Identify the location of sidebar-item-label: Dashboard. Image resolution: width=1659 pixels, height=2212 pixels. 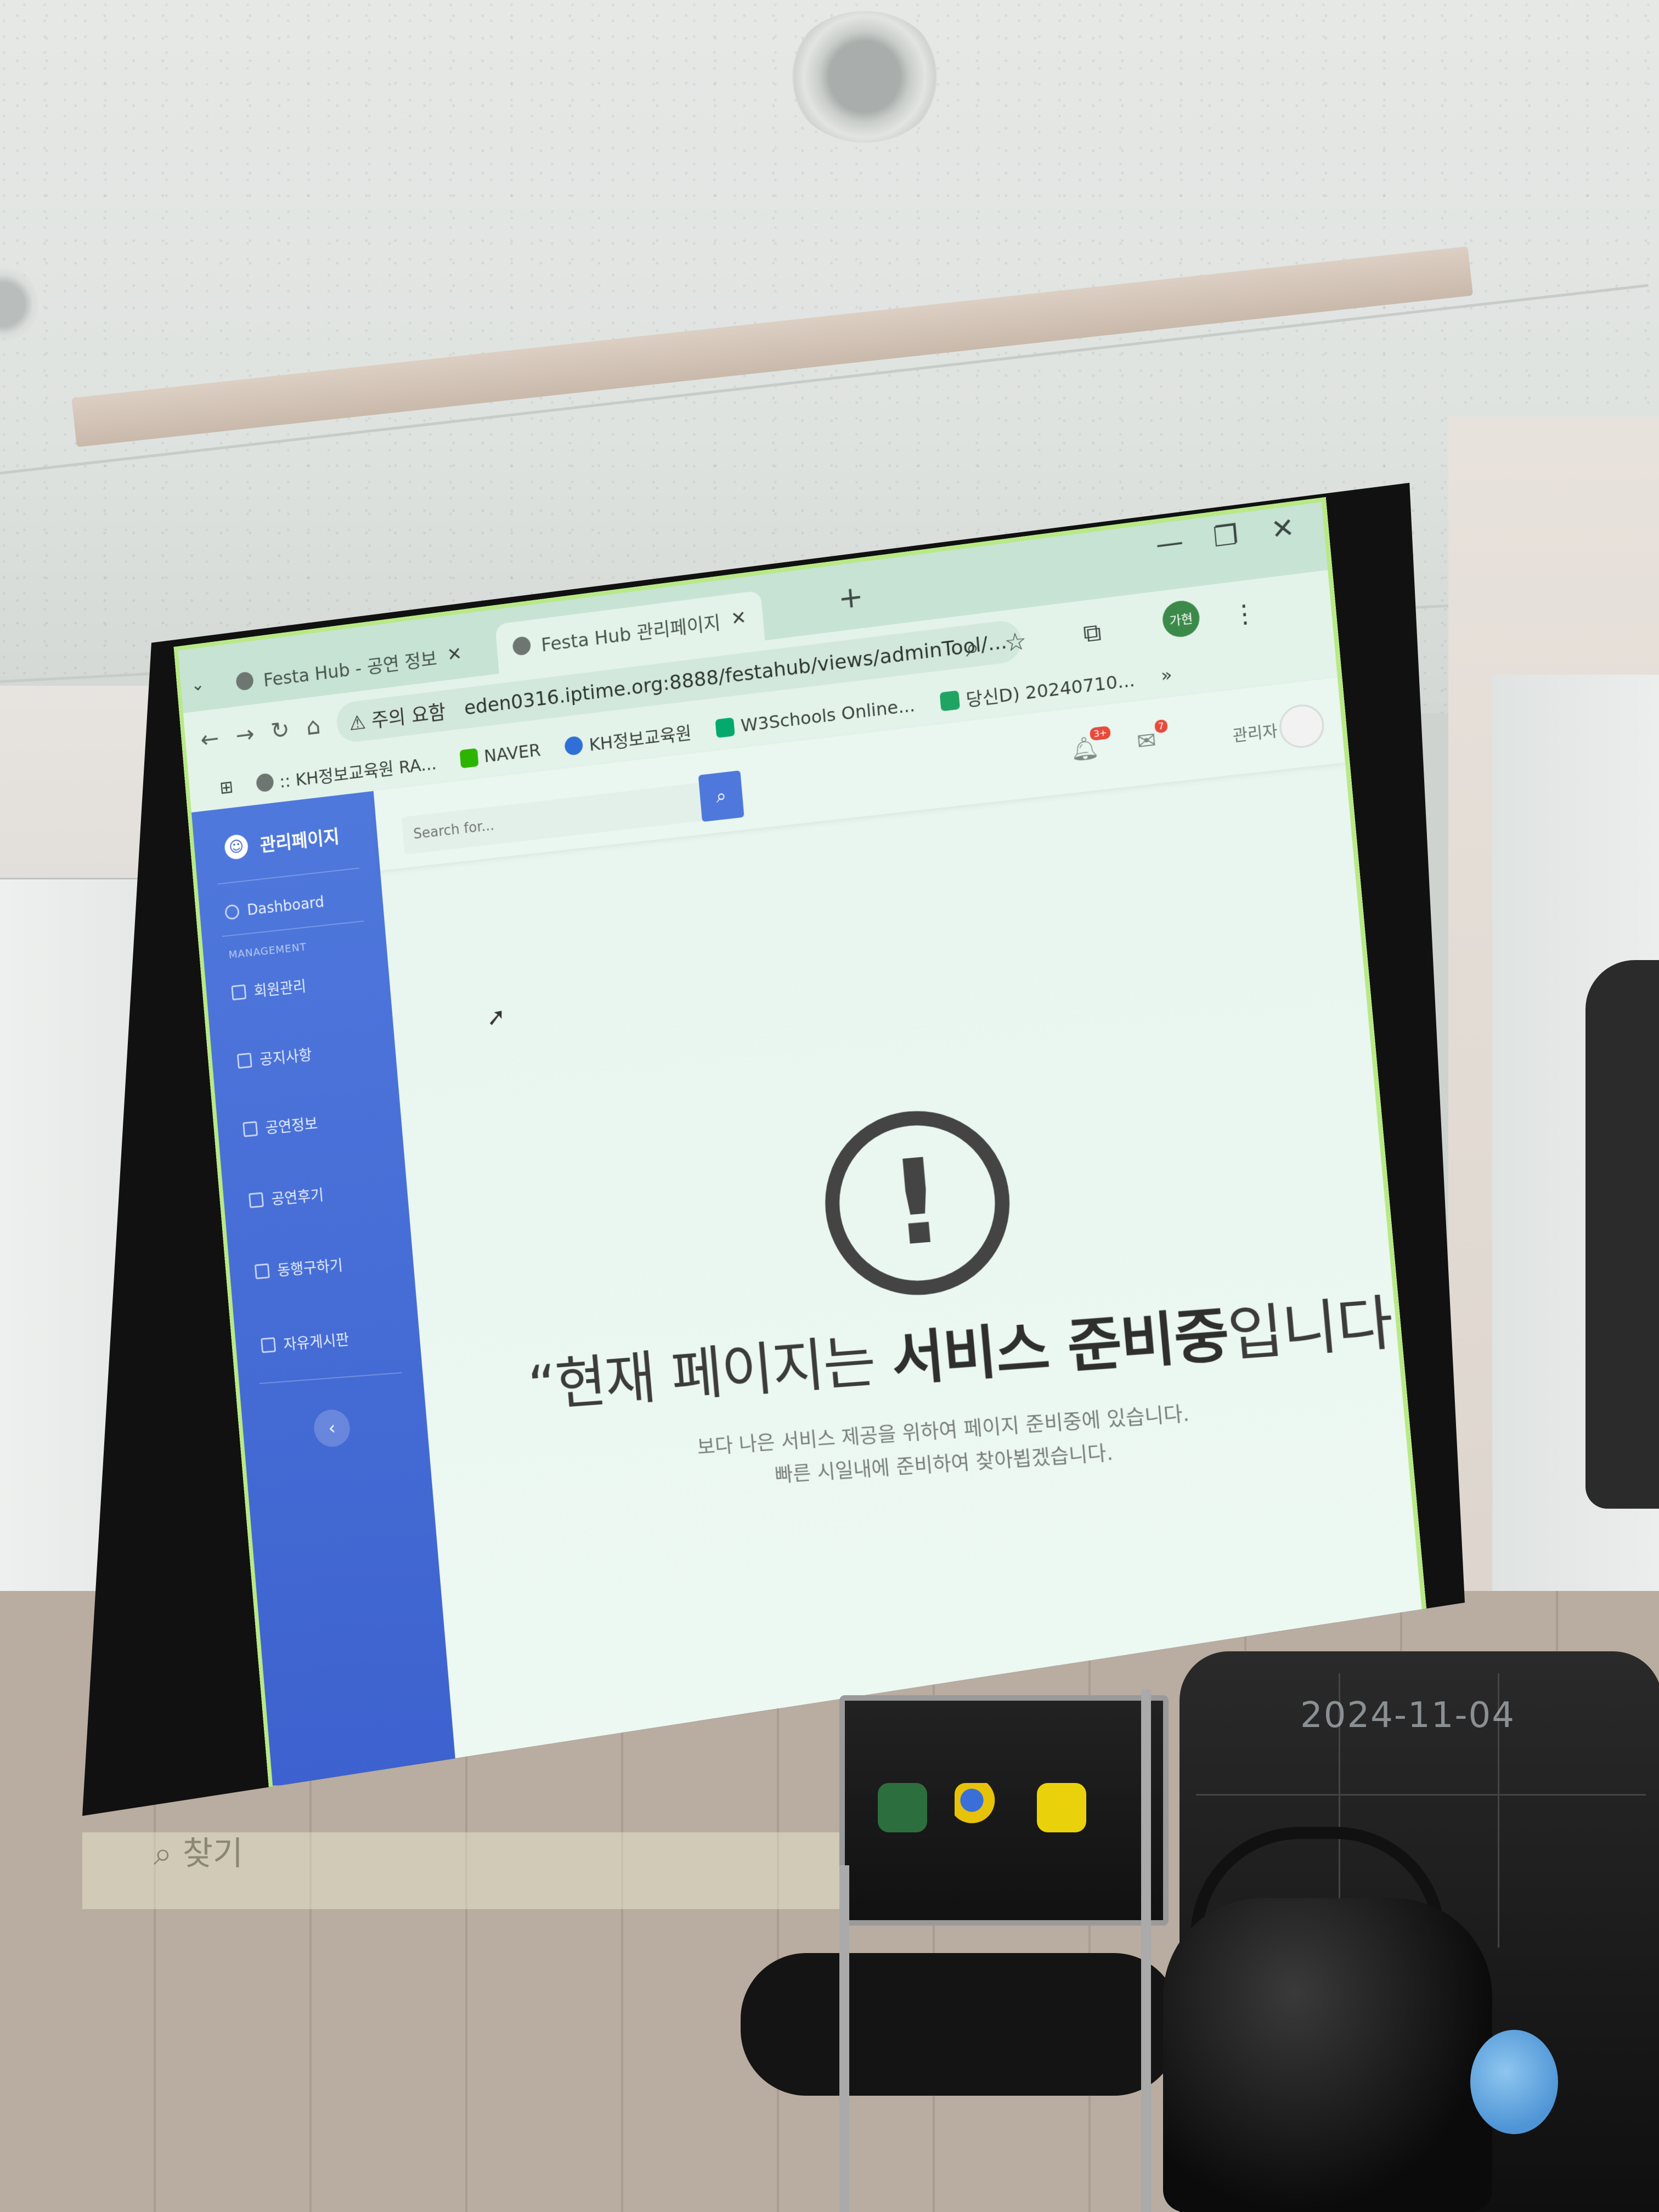
(285, 906).